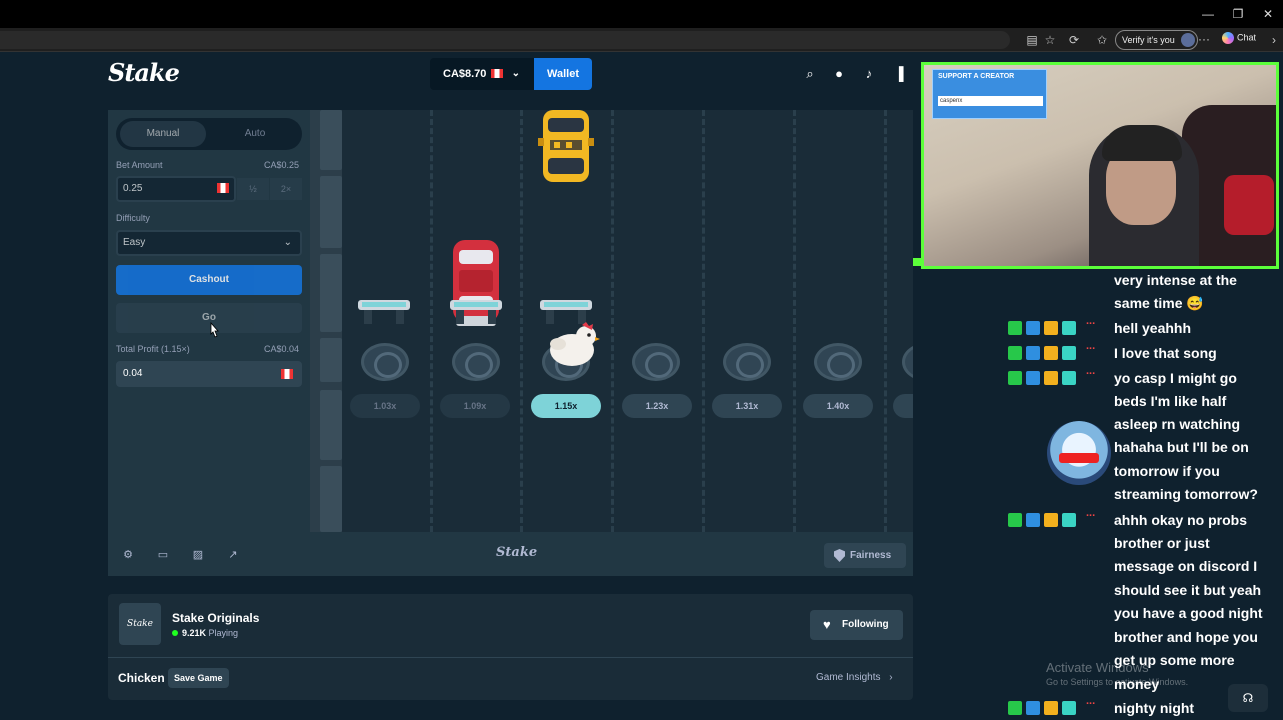 This screenshot has width=1283, height=720. Describe the element at coordinates (1186, 566) in the screenshot. I see `chat-message-line: message on discord I` at that location.